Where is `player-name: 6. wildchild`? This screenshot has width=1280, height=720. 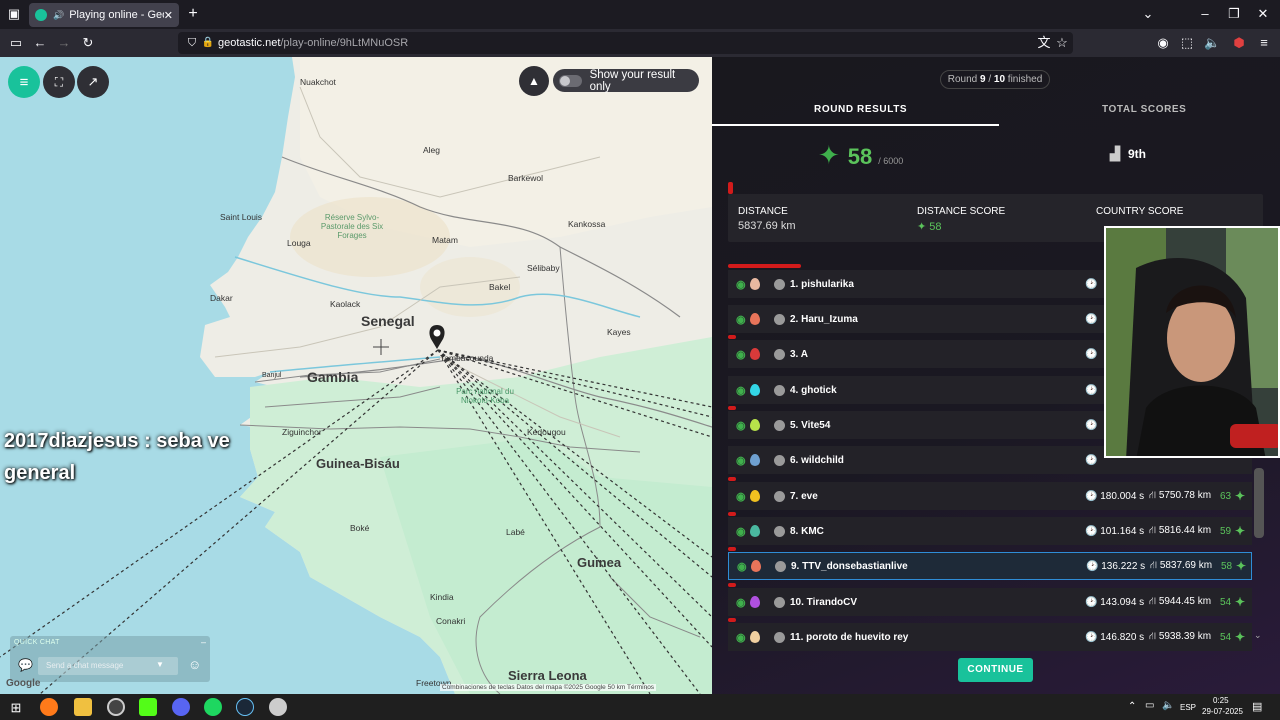
player-name: 6. wildchild is located at coordinates (817, 460).